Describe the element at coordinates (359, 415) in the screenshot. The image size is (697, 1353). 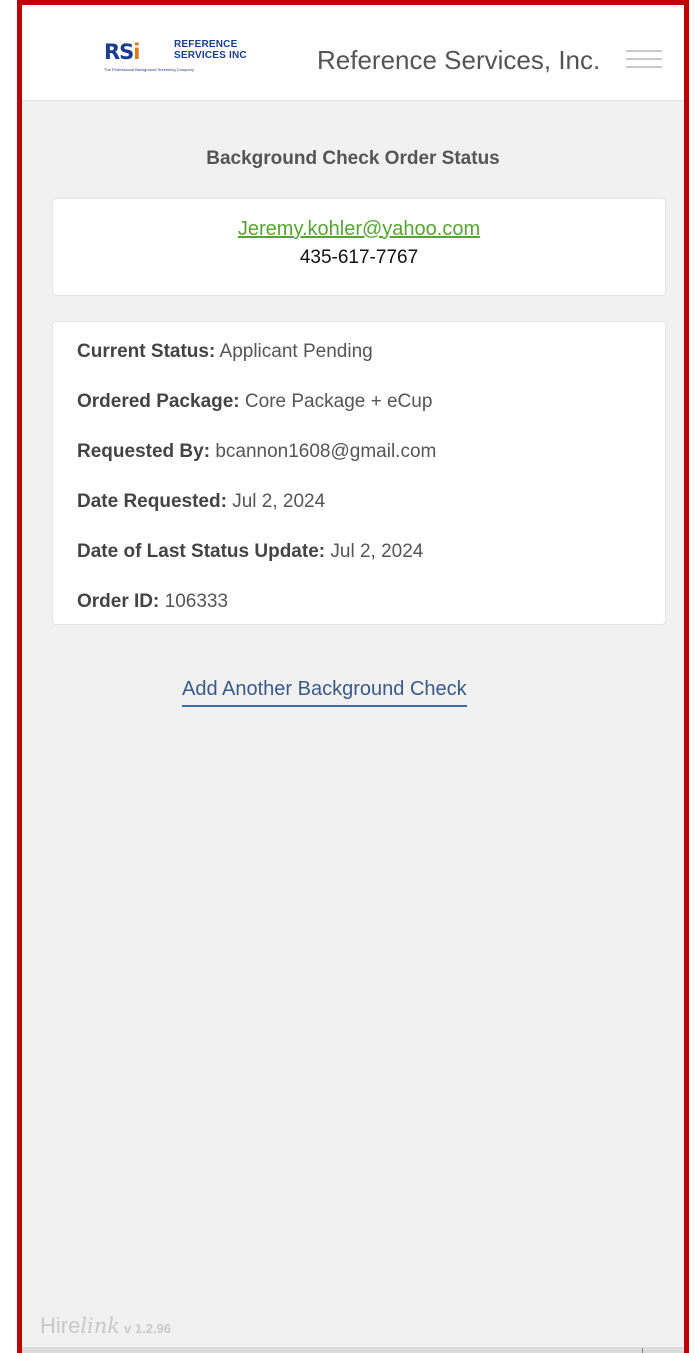
I see `ordered-package-row: Ordered Package: Core Package + eCup` at that location.